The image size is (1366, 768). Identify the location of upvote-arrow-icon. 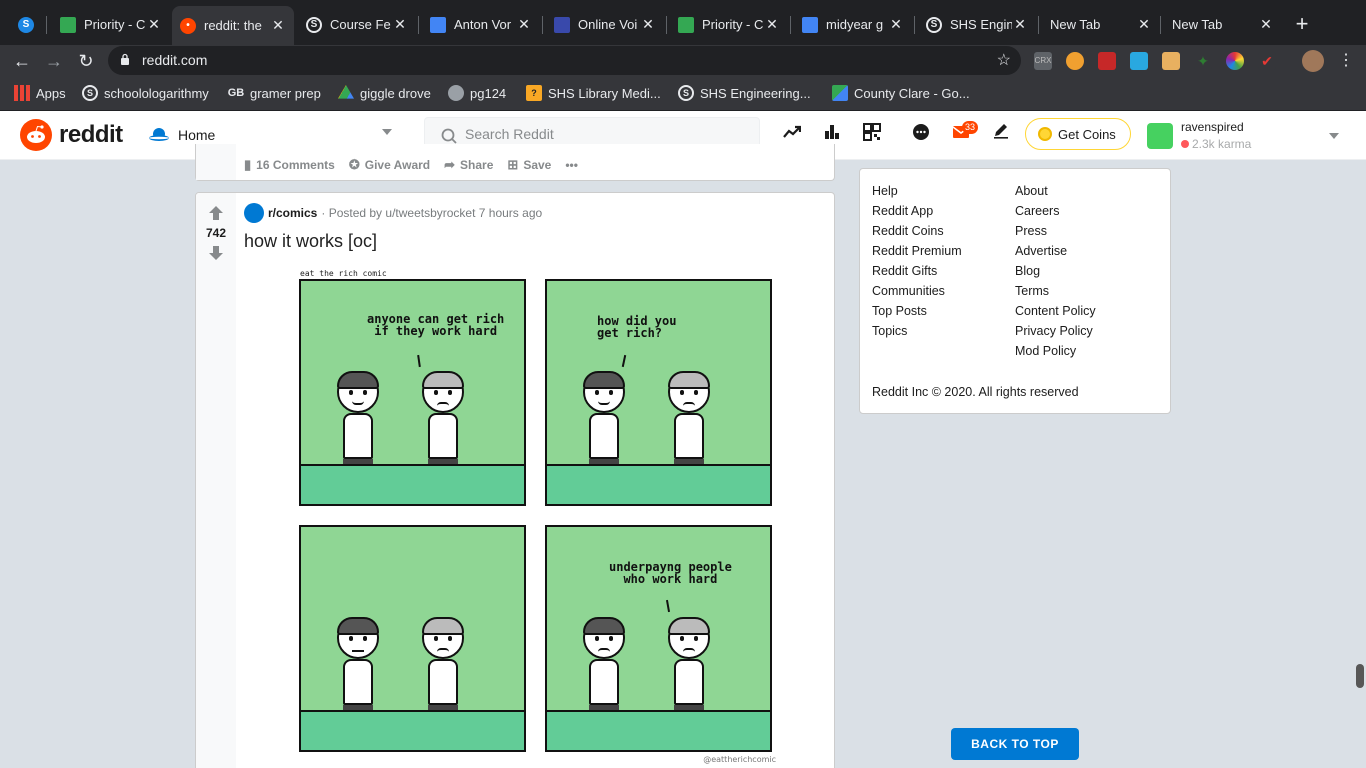
(216, 213).